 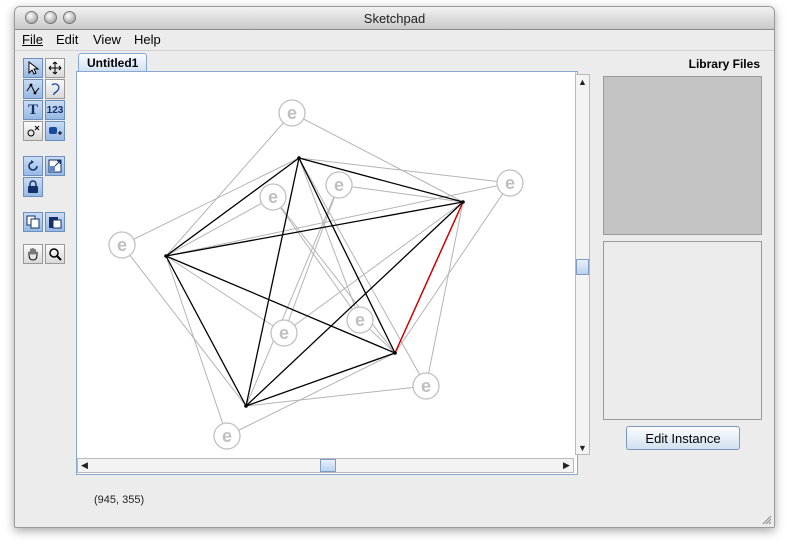 I want to click on text-tool-button: T, so click(x=33, y=110).